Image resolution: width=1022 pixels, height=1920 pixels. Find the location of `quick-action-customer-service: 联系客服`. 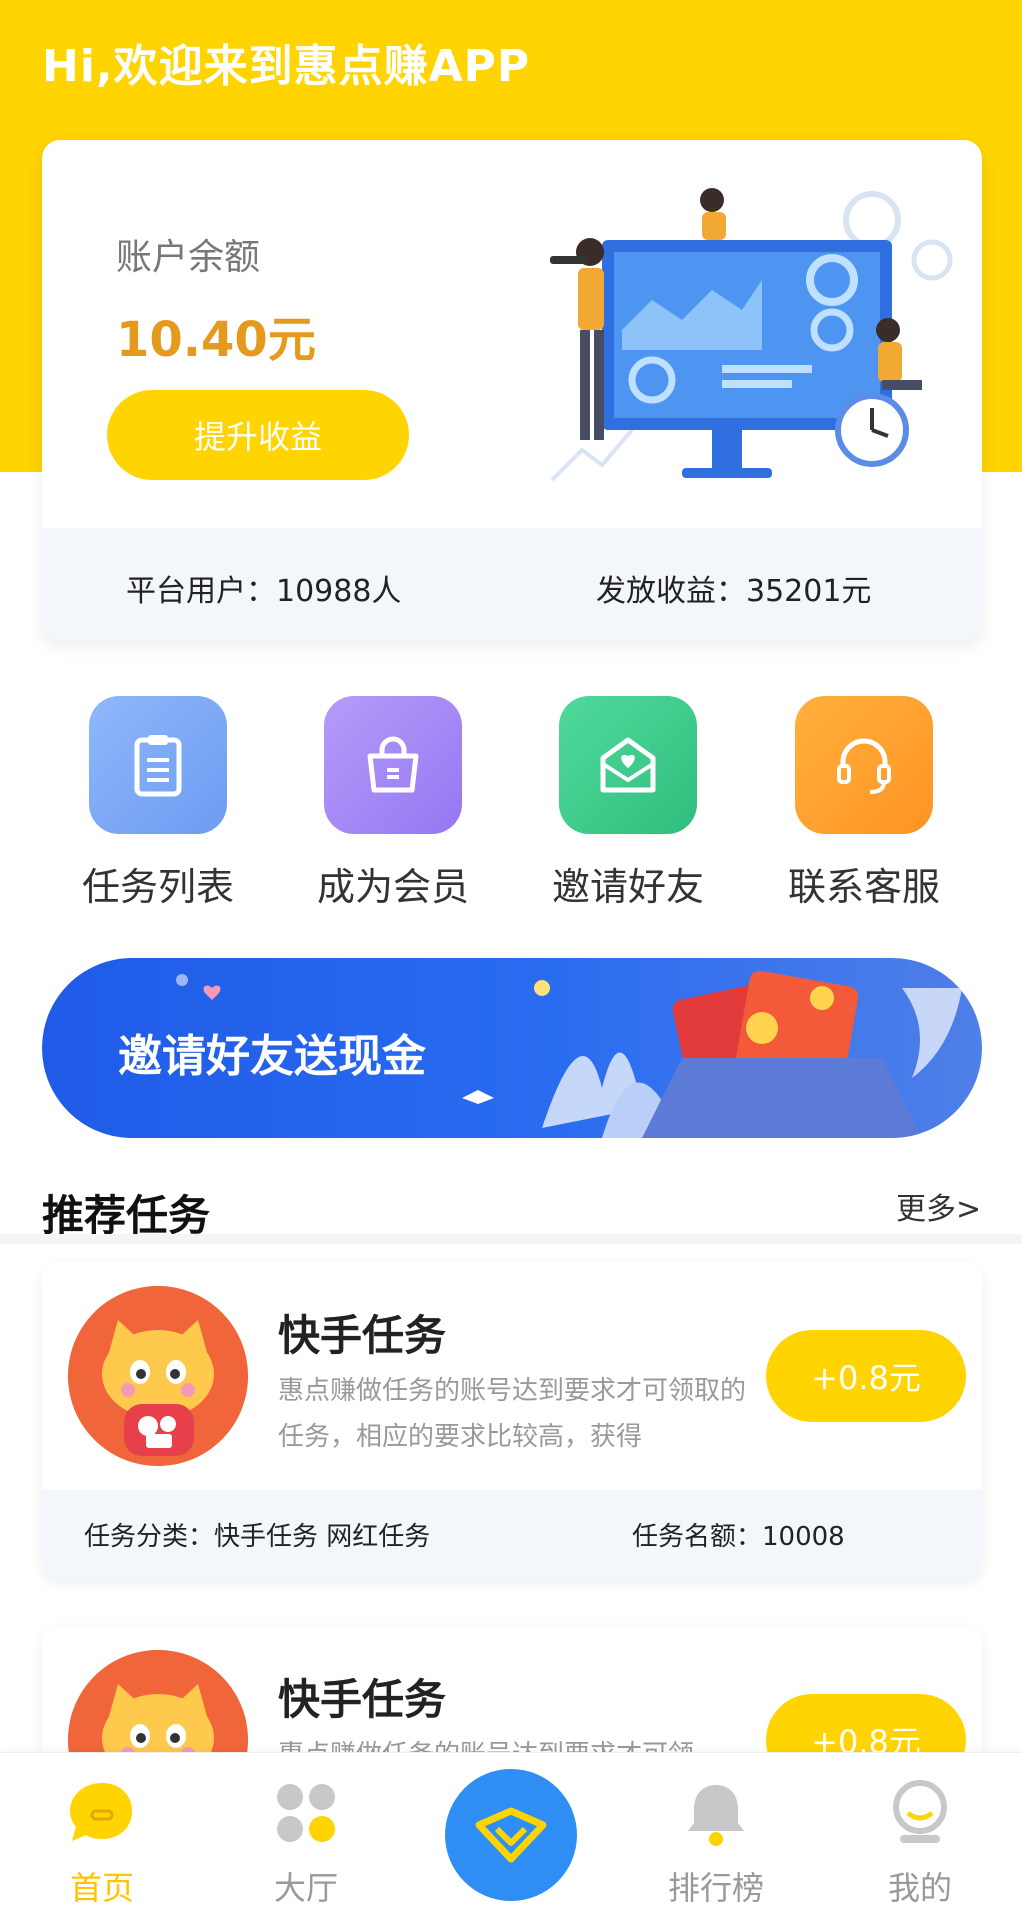

quick-action-customer-service: 联系客服 is located at coordinates (864, 800).